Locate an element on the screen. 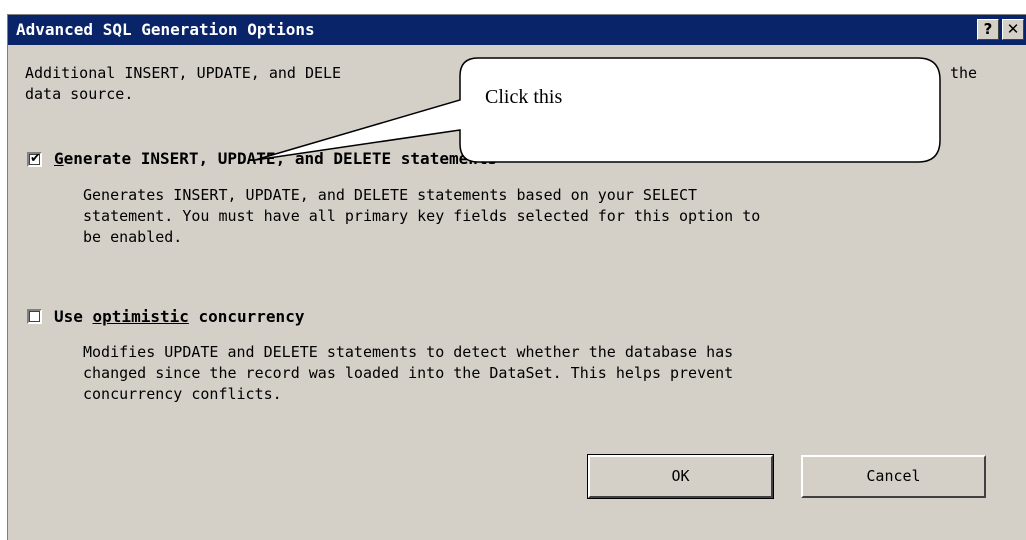 This screenshot has width=1026, height=540. close-icon: ✕ is located at coordinates (1013, 29).